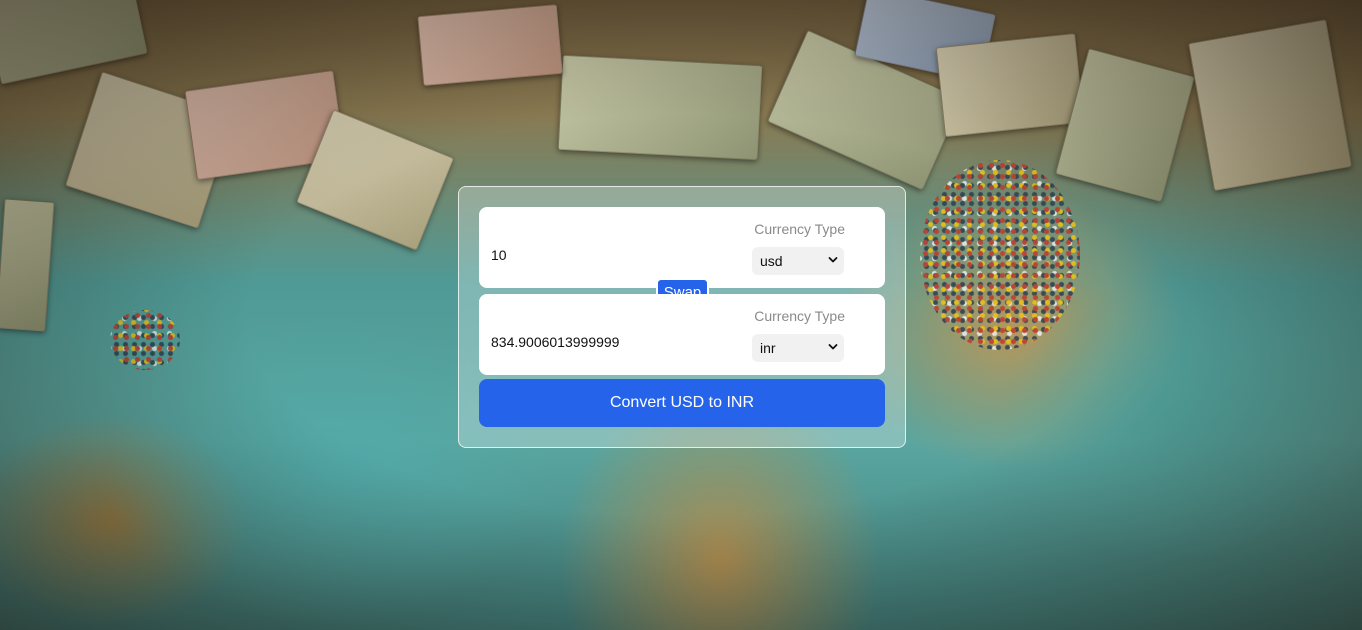  I want to click on to-field-box: Currency Type inr, so click(682, 334).